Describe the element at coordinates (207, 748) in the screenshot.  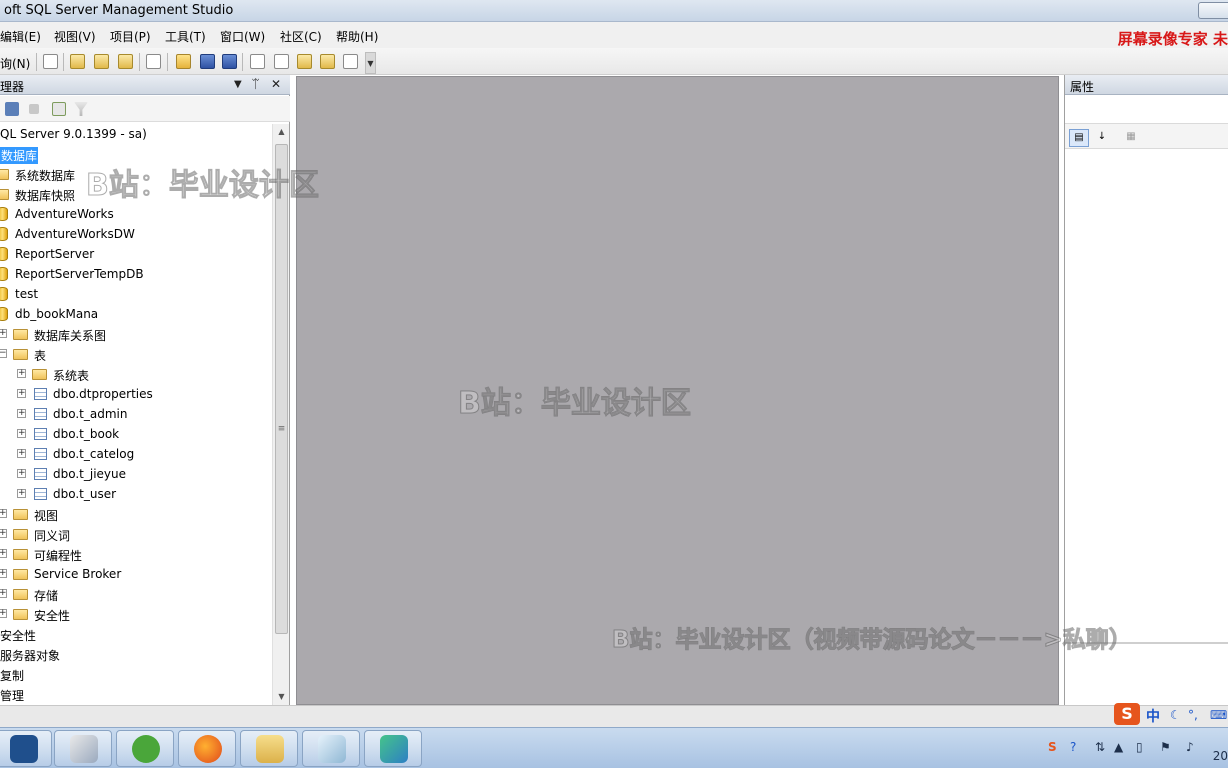
I see `taskbar-firefox` at that location.